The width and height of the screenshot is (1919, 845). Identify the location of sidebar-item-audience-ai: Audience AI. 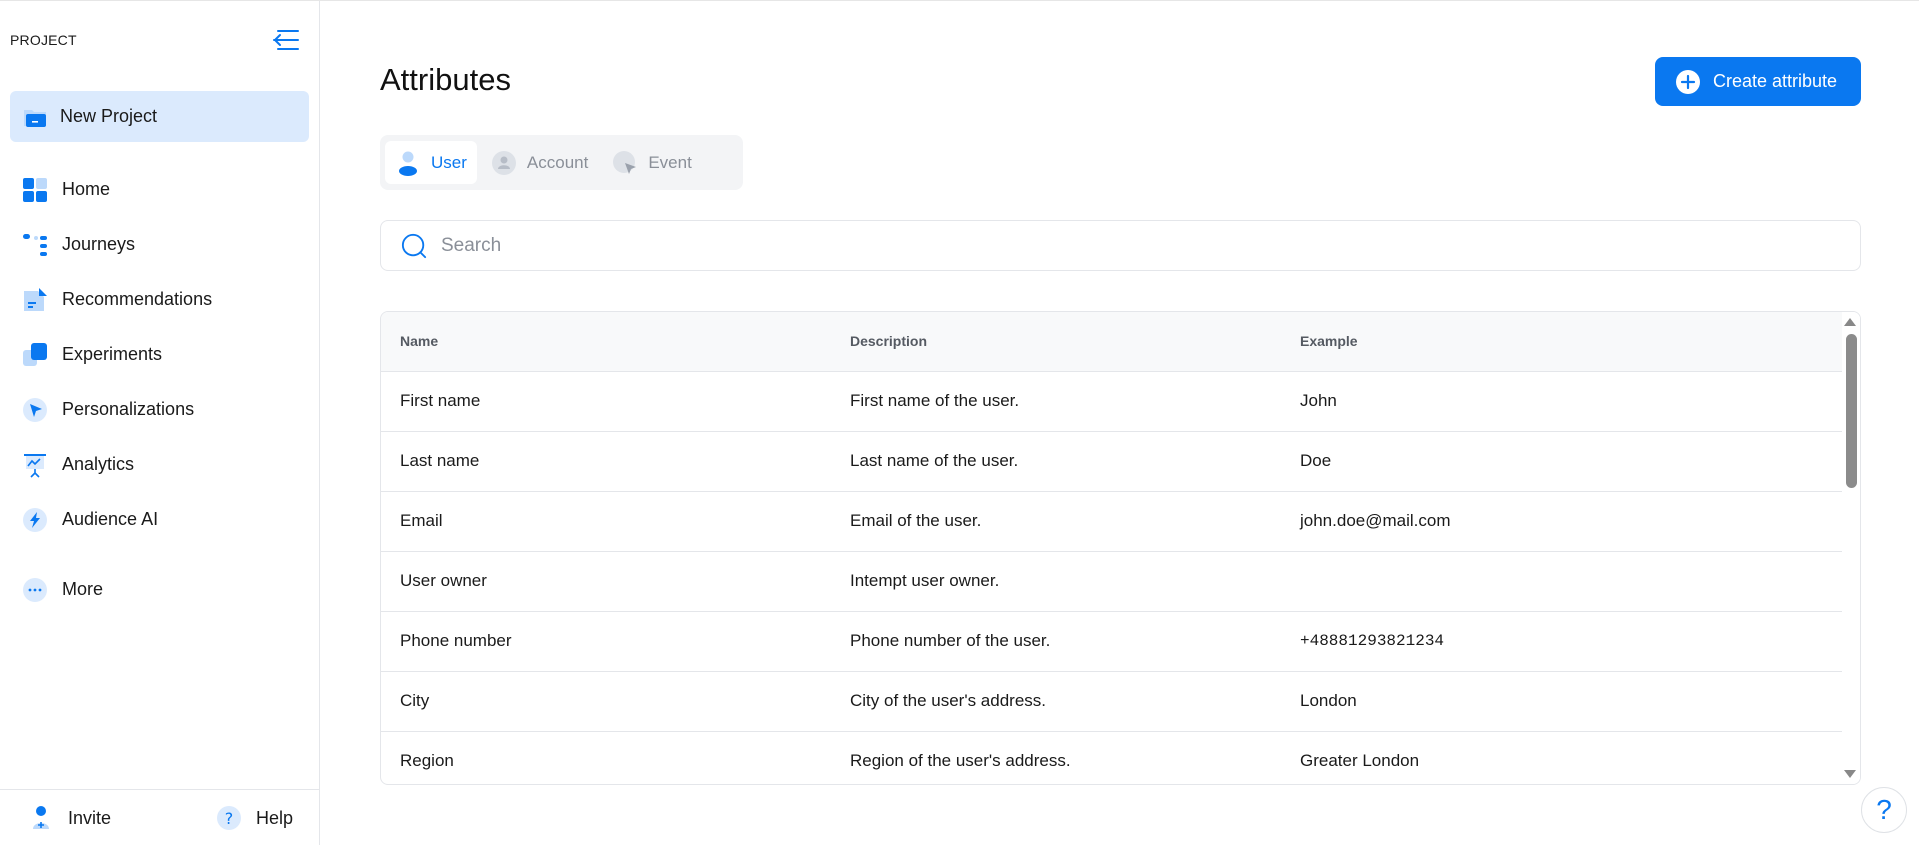
(159, 519).